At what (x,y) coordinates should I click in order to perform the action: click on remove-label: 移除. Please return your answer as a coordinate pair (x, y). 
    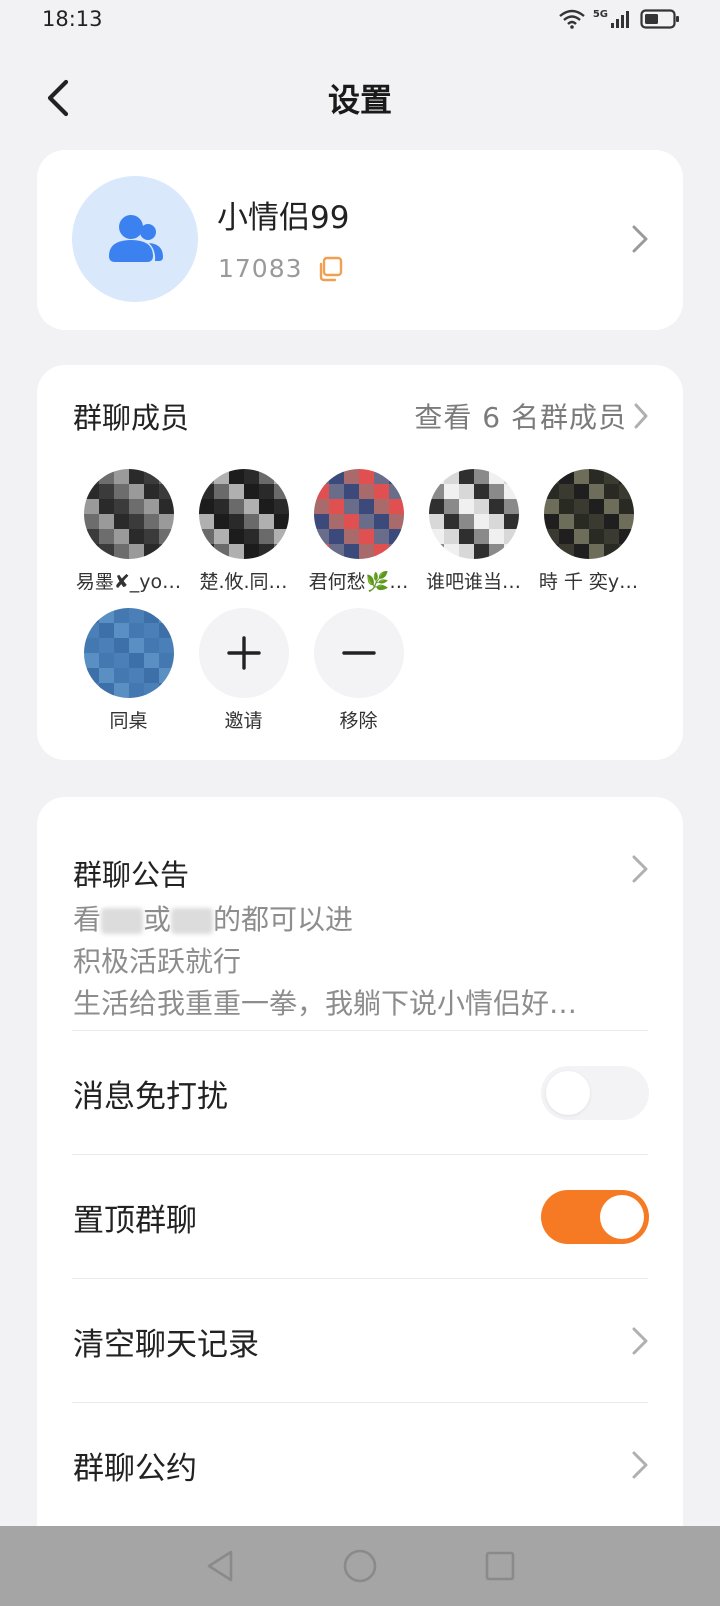
    Looking at the image, I should click on (358, 721).